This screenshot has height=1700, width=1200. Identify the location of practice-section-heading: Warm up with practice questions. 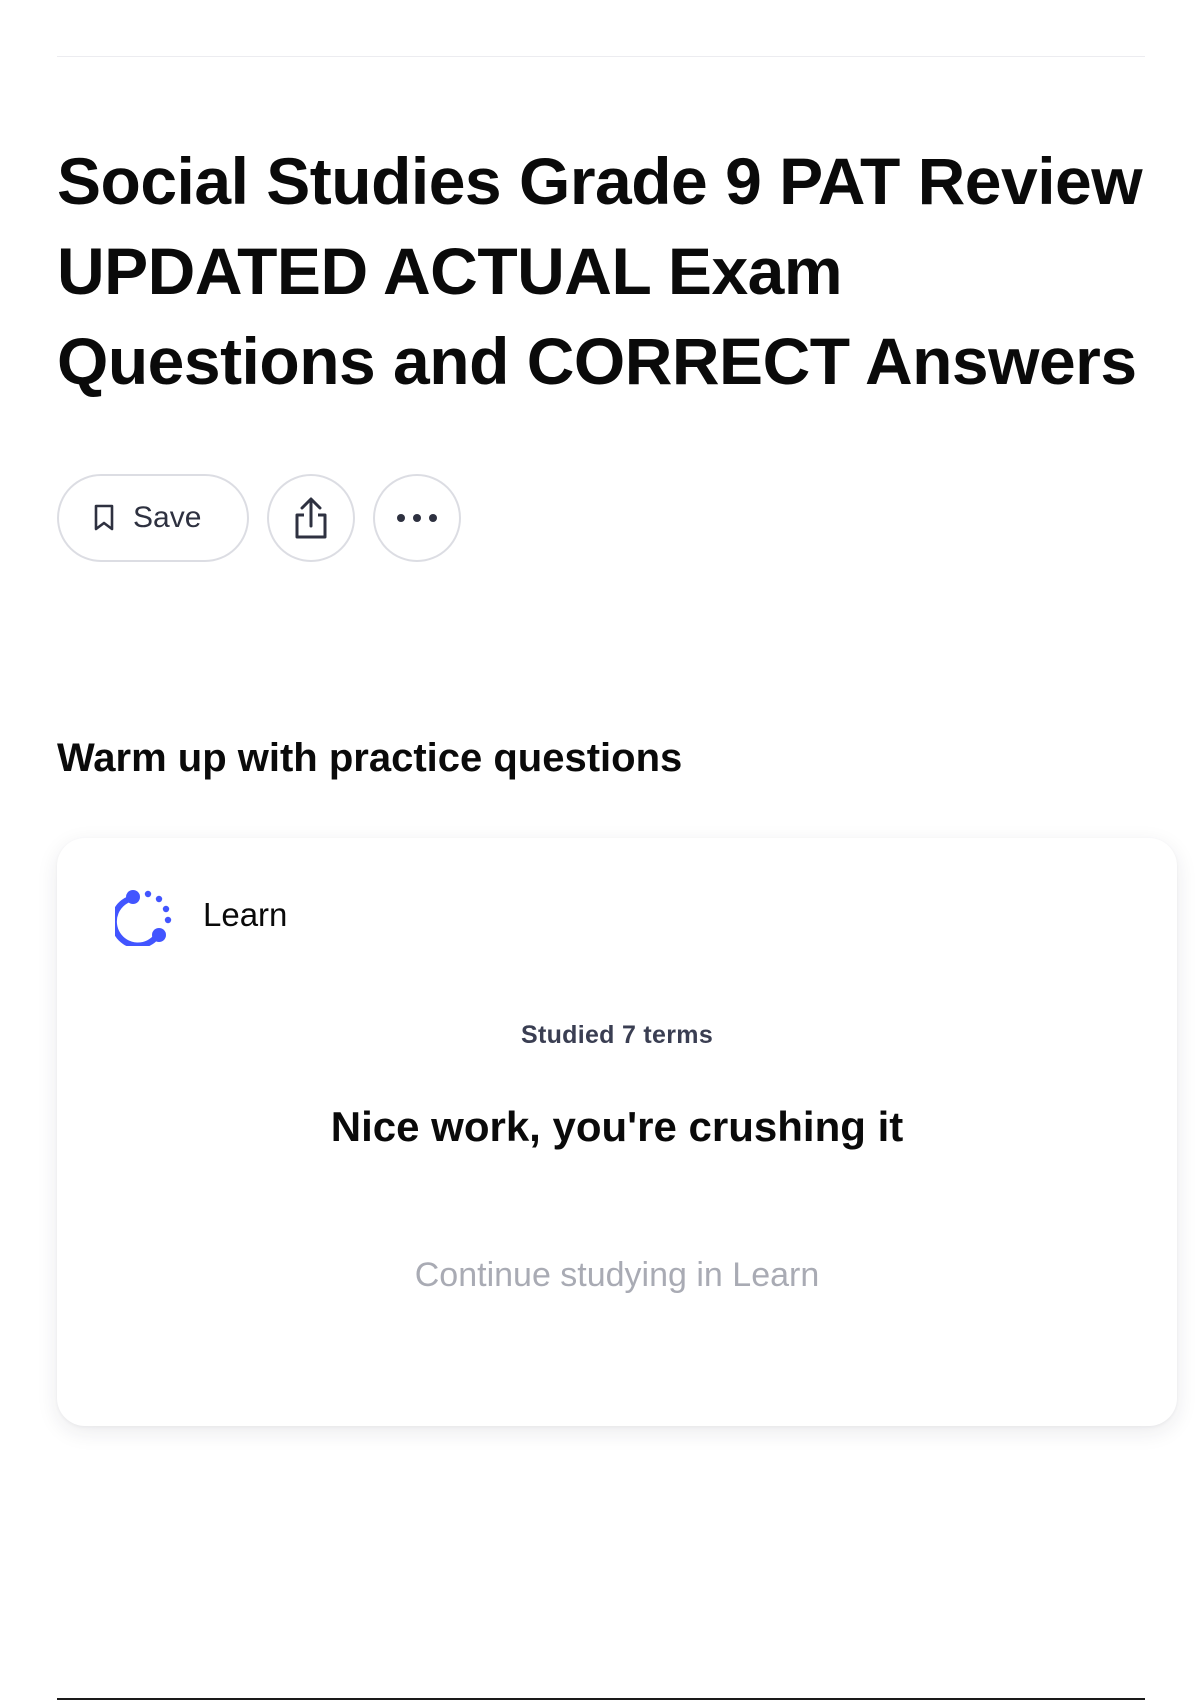
(370, 758).